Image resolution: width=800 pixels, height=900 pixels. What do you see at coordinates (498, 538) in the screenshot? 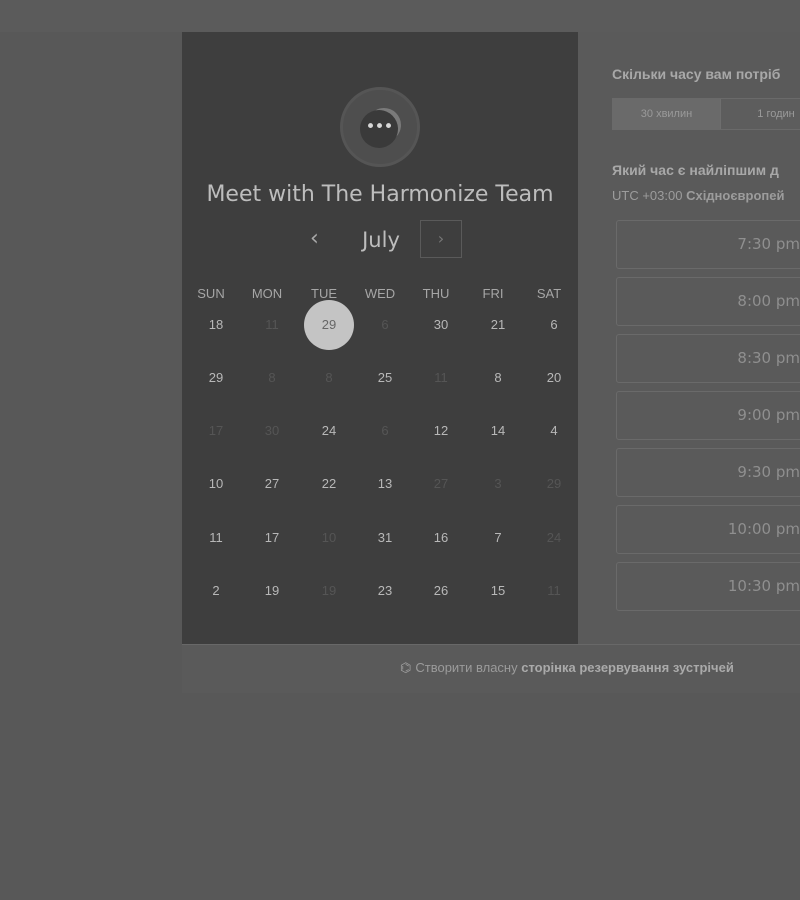
I see `calendar-day: 7` at bounding box center [498, 538].